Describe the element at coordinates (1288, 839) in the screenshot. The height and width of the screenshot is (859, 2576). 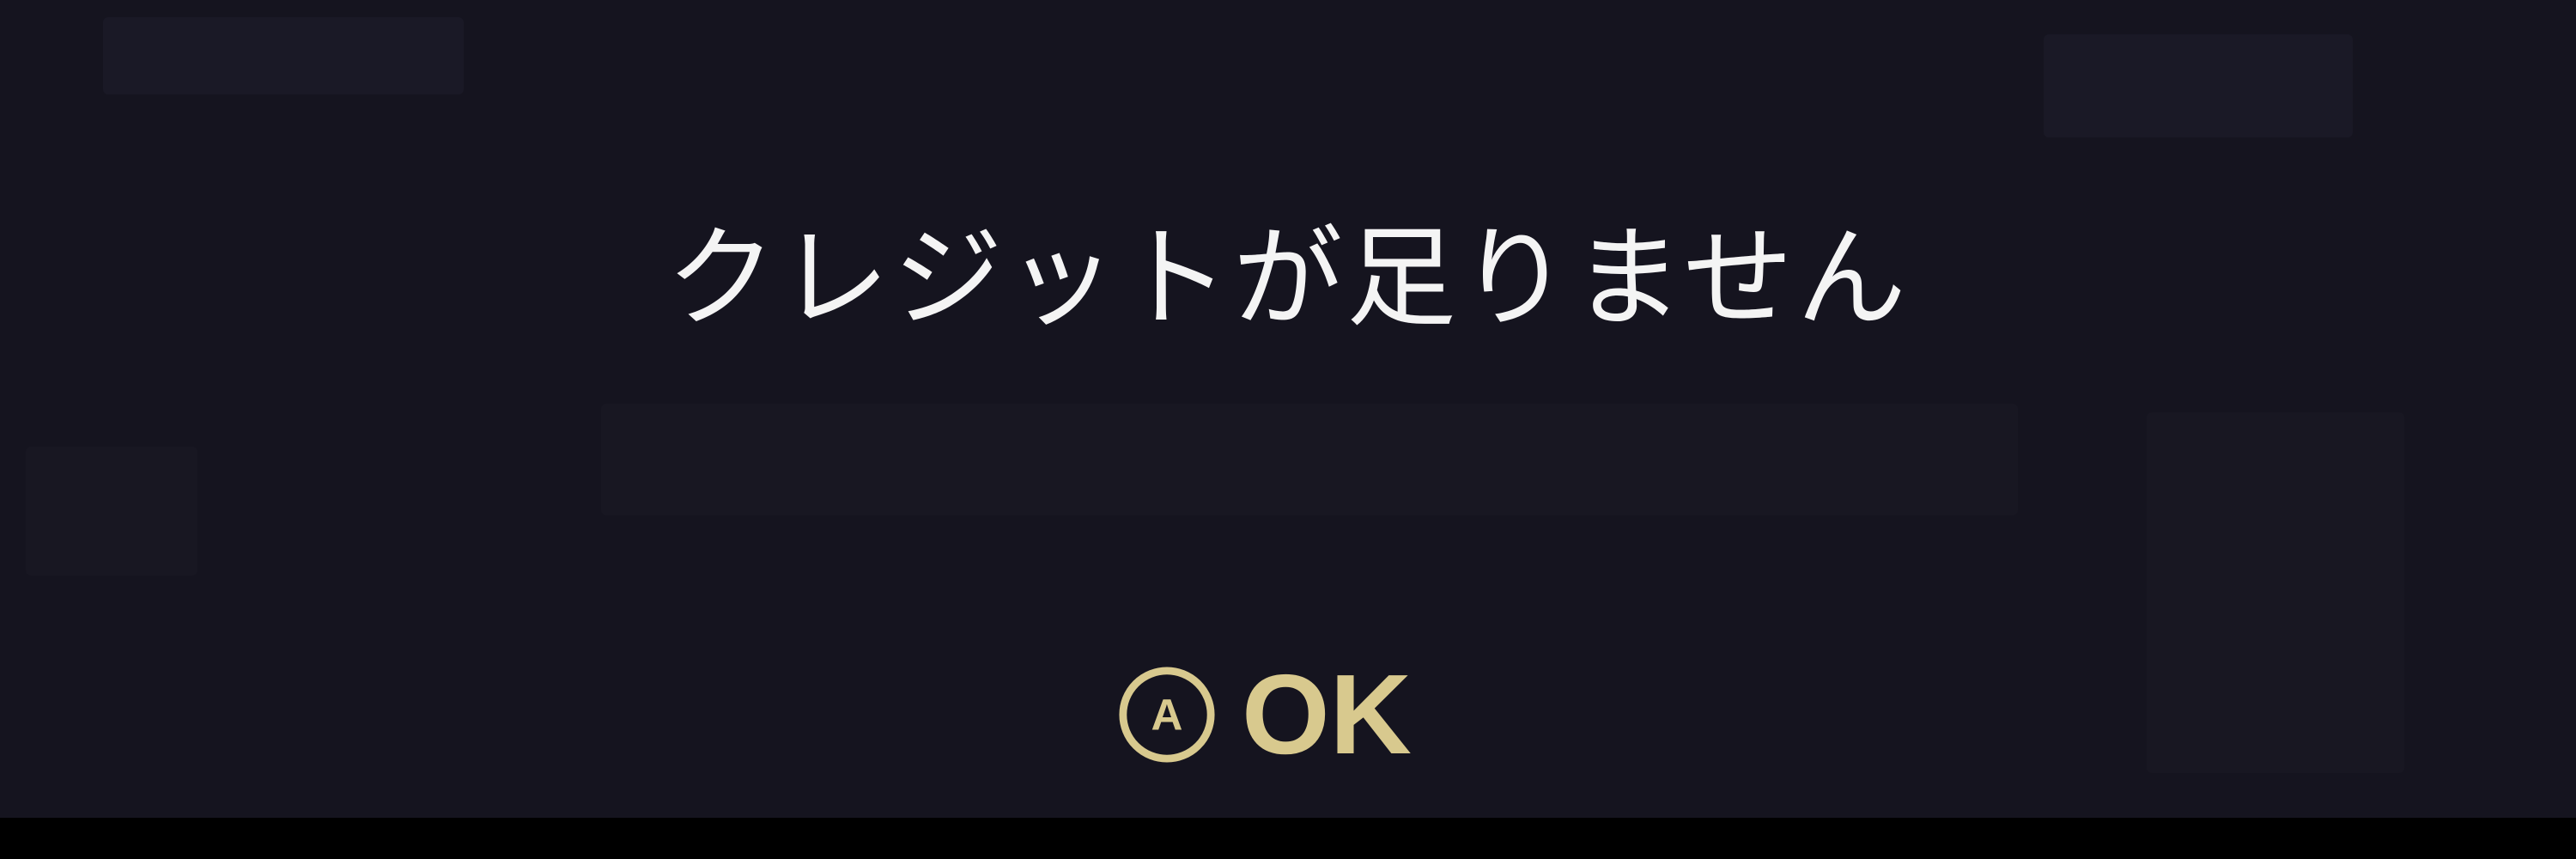
I see `letterbox-bar` at that location.